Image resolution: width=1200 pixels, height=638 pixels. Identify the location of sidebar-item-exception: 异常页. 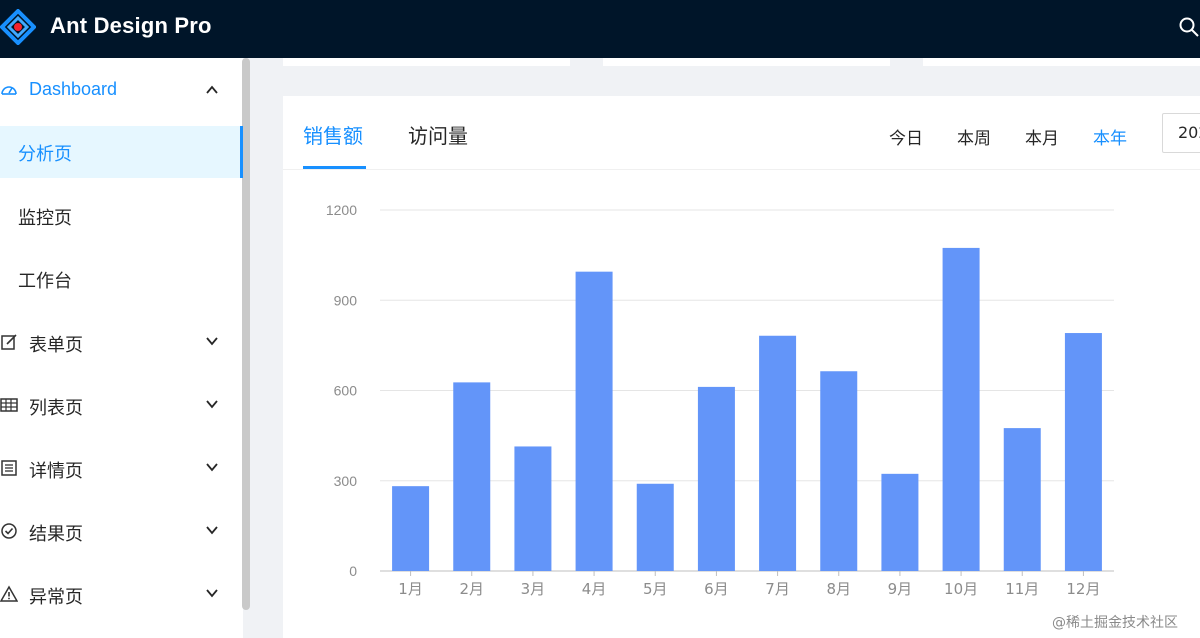
(121, 594).